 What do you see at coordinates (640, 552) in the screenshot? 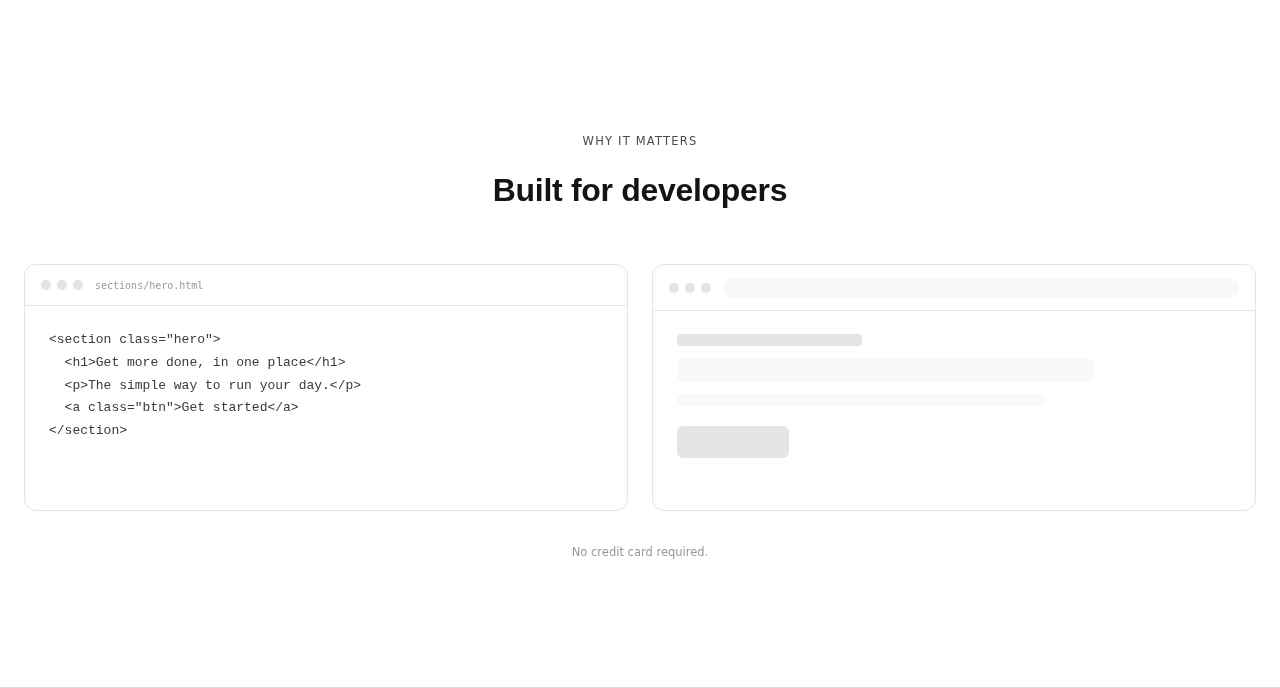
I see `footnote-text: No credit card required.` at bounding box center [640, 552].